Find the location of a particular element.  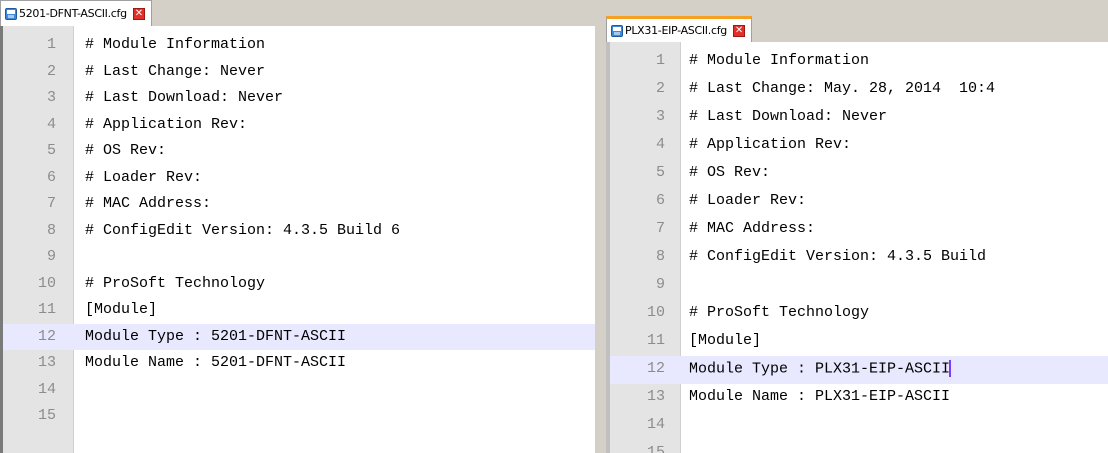

code-line: 12 Module Type : PLX31-EIP-ASCII is located at coordinates (859, 370).